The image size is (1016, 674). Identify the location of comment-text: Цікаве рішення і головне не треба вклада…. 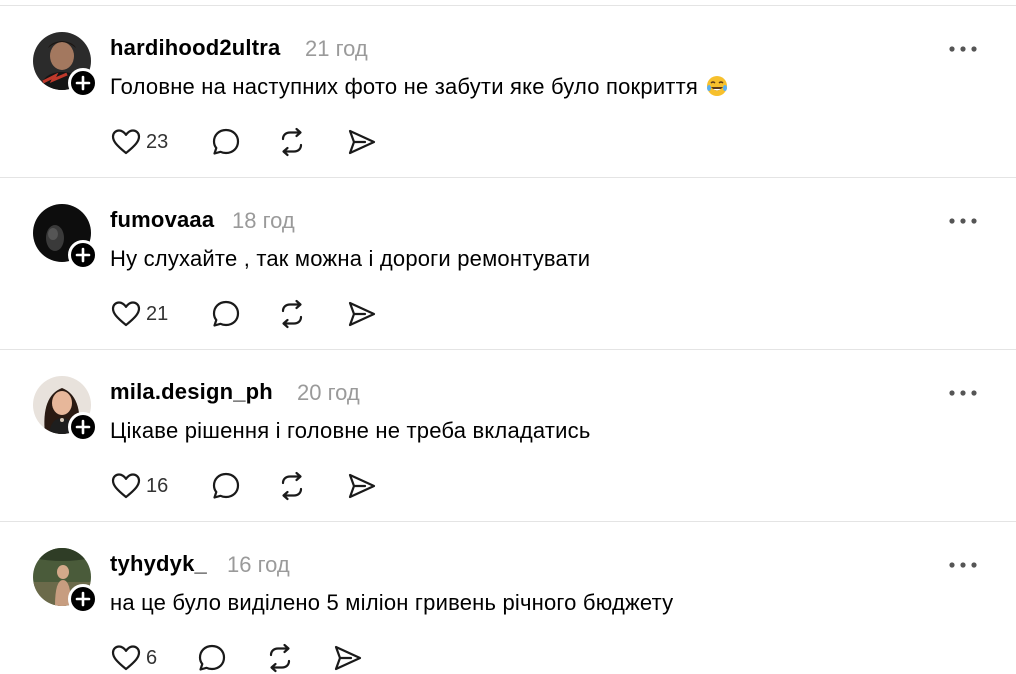
(350, 430).